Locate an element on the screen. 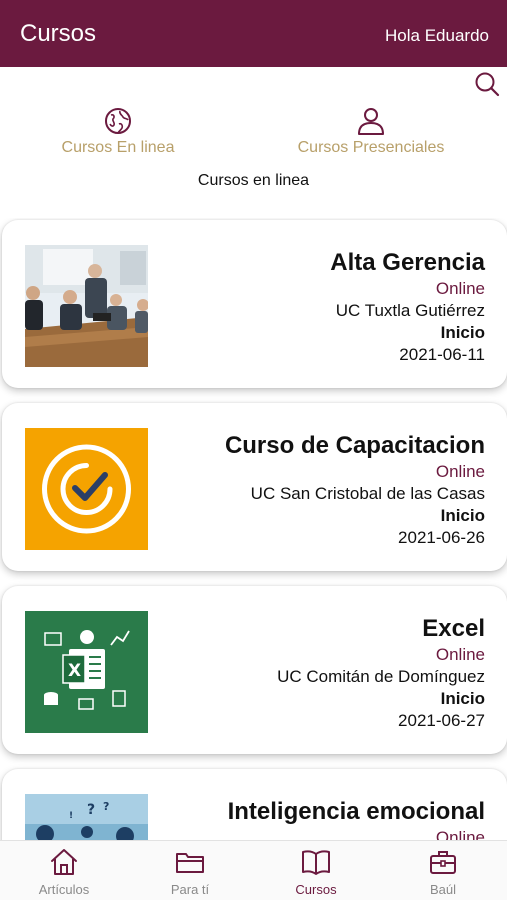  category-presencial-label: Cursos Presenciales is located at coordinates (371, 147).